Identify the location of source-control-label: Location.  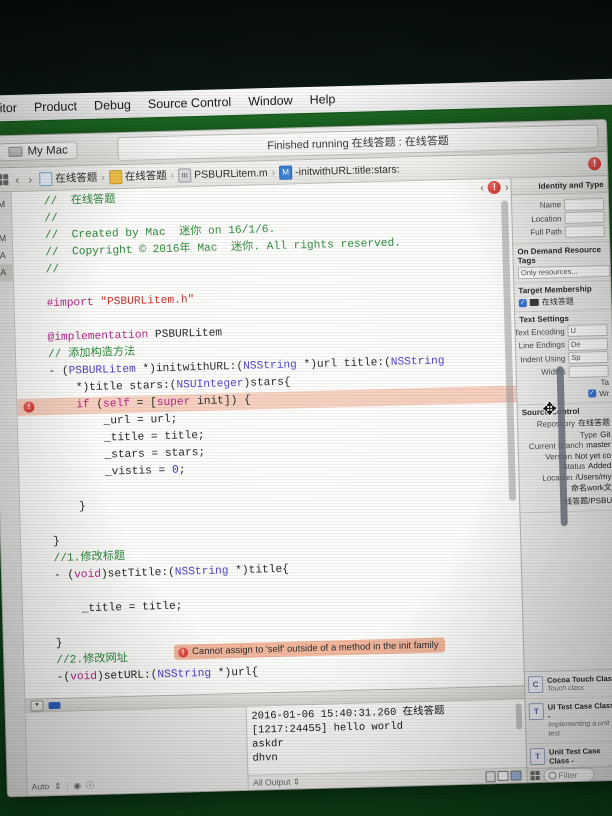
(557, 477).